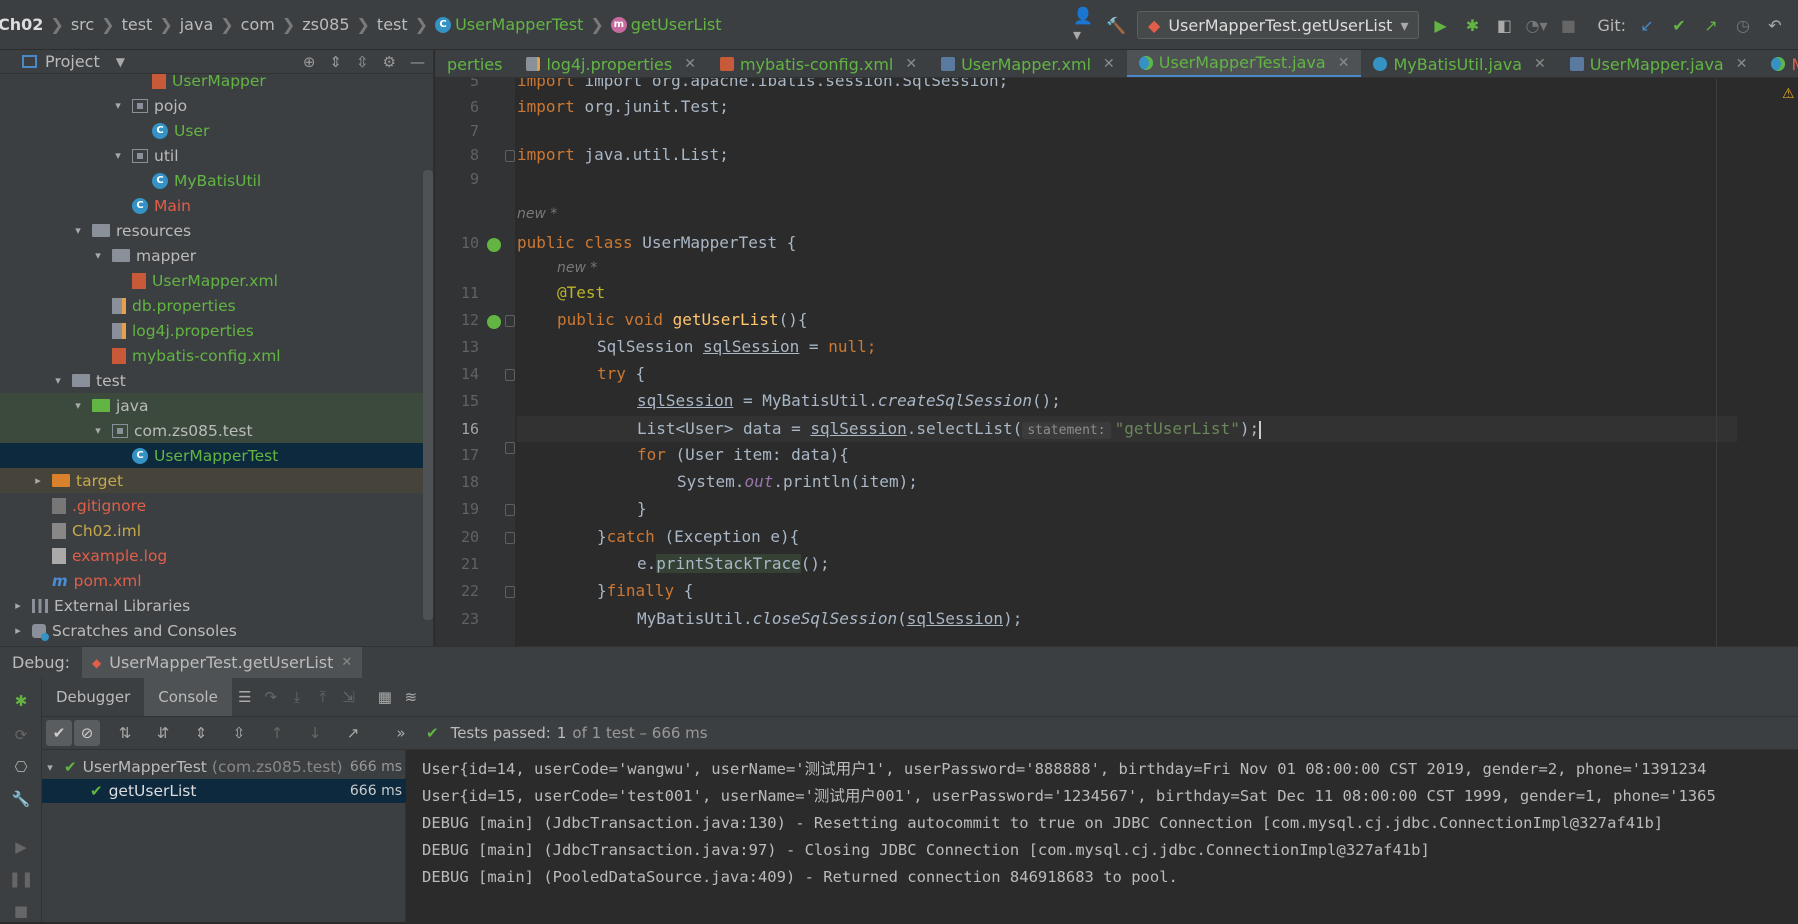  What do you see at coordinates (212, 305) in the screenshot?
I see `tree-item: db.properties` at bounding box center [212, 305].